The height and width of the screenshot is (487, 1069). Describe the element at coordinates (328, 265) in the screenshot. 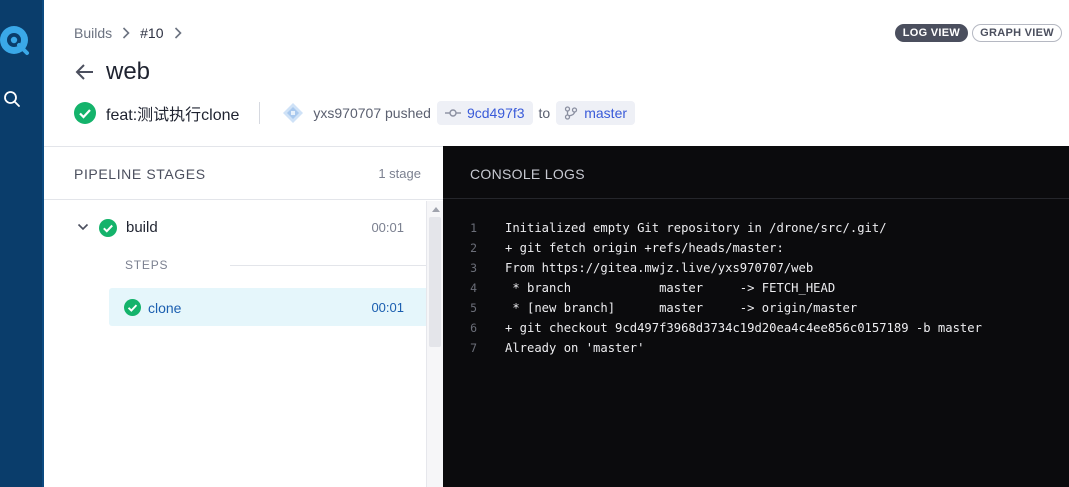

I see `steps-divider` at that location.